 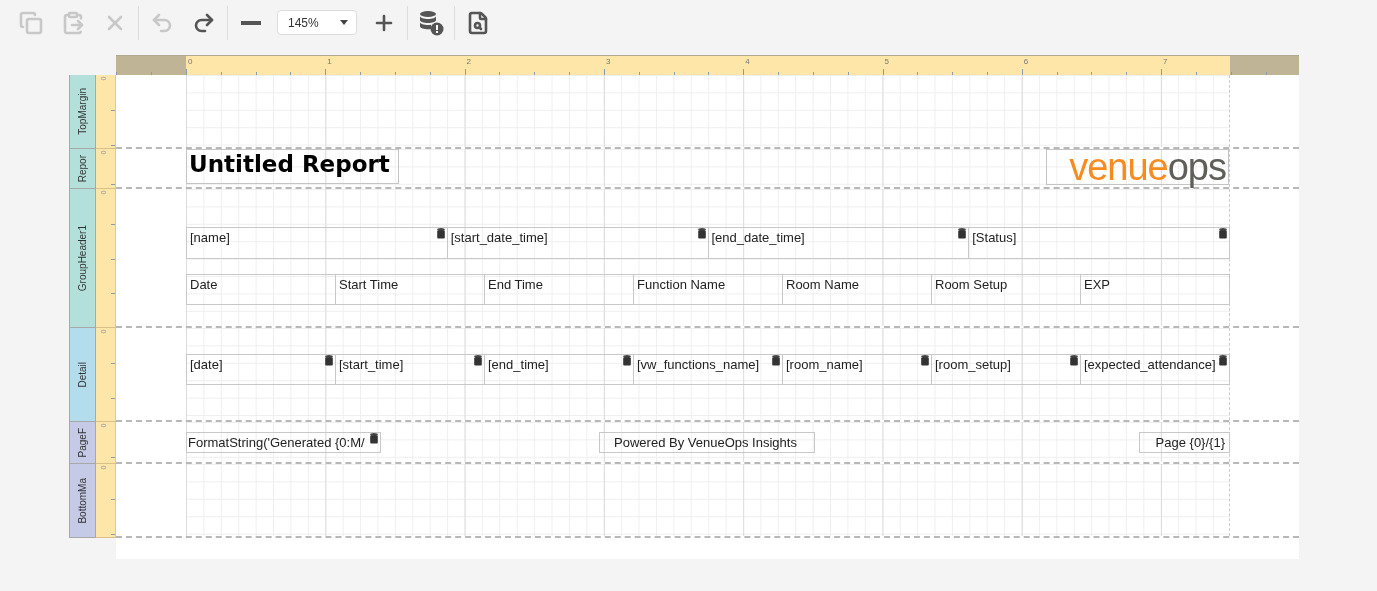 I want to click on data-field: [expected_attendance], so click(x=1155, y=369).